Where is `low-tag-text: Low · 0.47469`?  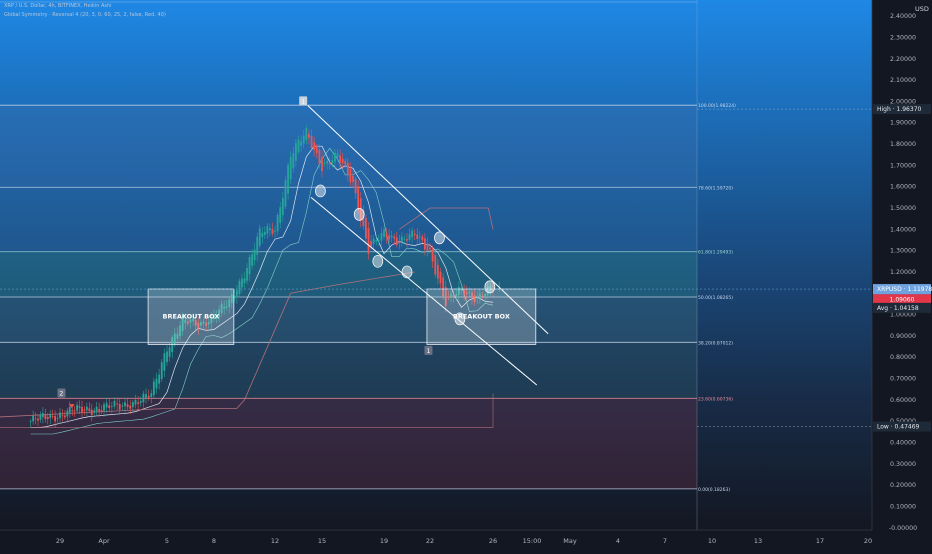
low-tag-text: Low · 0.47469 is located at coordinates (898, 427).